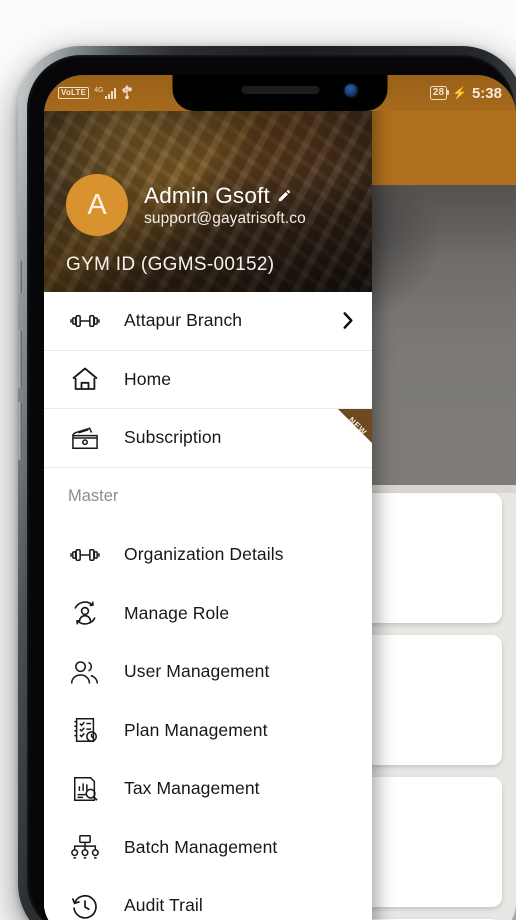  I want to click on drawer-item-label: Attapur Branch, so click(183, 320).